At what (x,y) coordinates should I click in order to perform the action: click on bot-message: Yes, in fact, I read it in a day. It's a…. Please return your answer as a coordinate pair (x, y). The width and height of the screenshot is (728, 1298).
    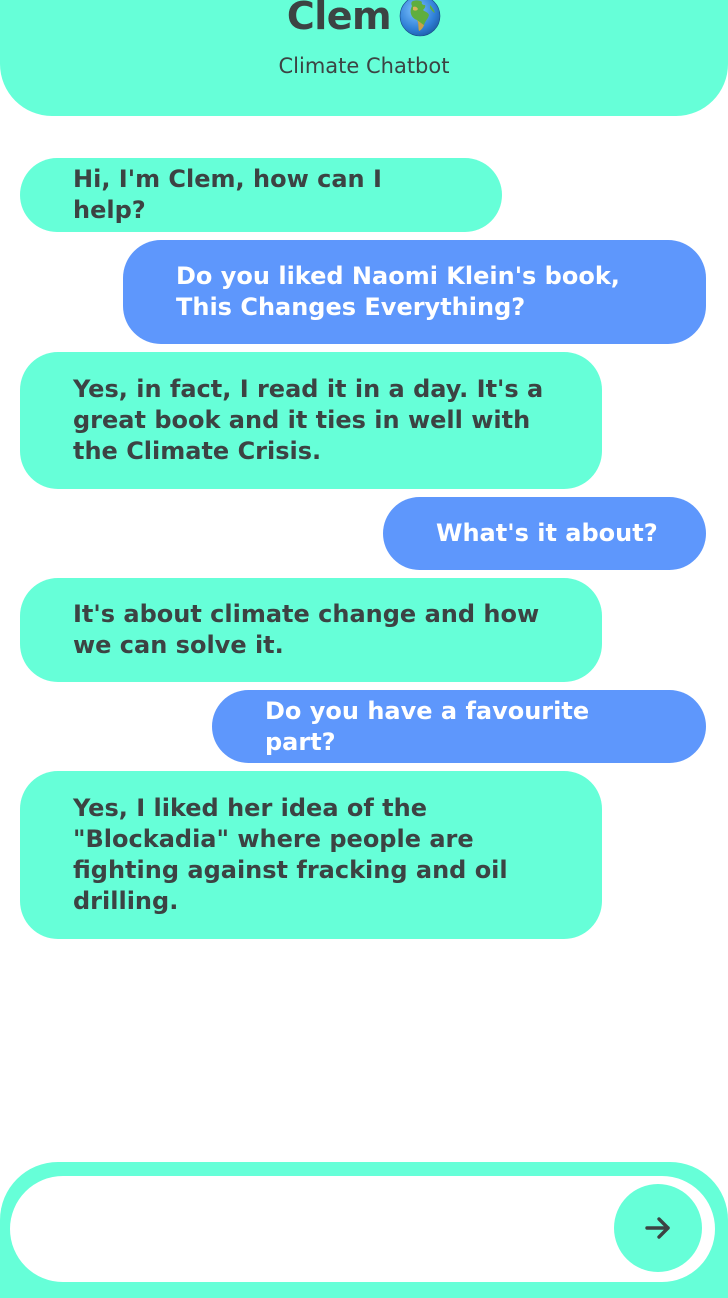
    Looking at the image, I should click on (311, 420).